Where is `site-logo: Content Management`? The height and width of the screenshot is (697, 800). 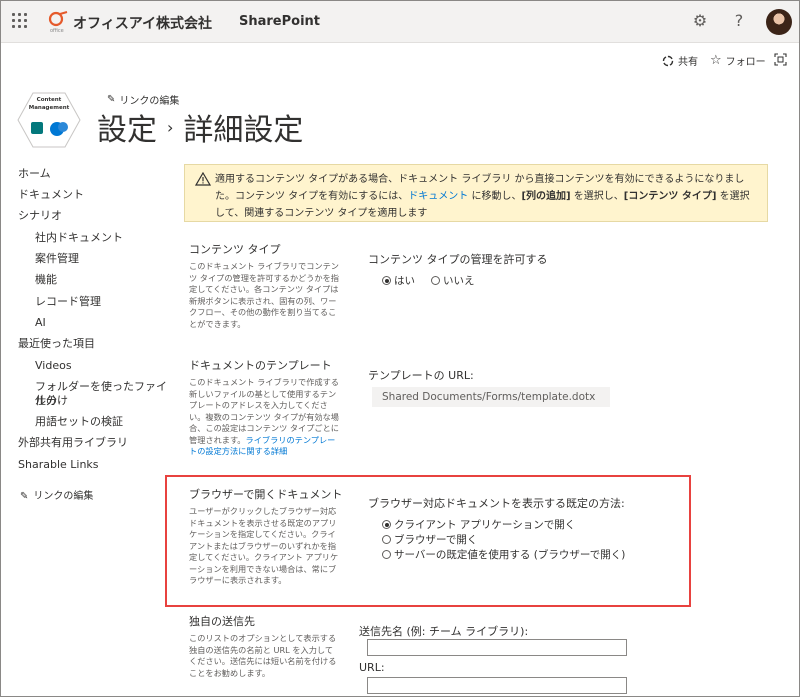 site-logo: Content Management is located at coordinates (49, 120).